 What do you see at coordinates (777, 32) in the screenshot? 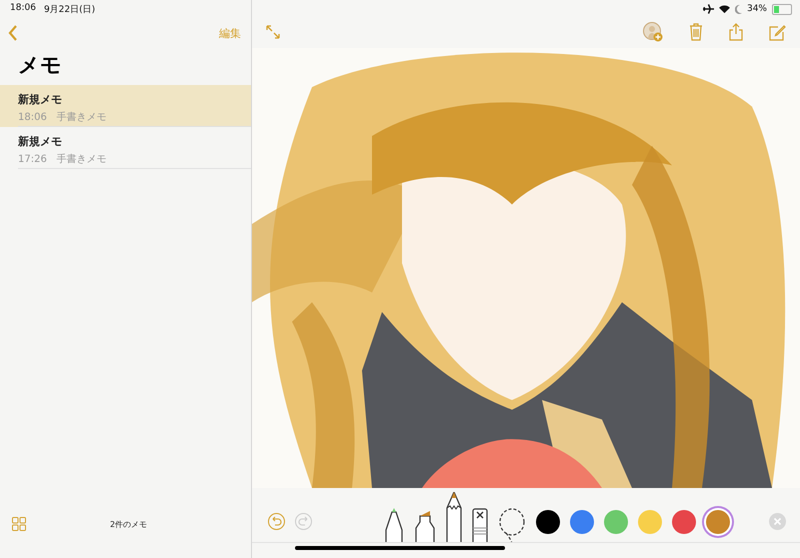
I see `compose-icon` at bounding box center [777, 32].